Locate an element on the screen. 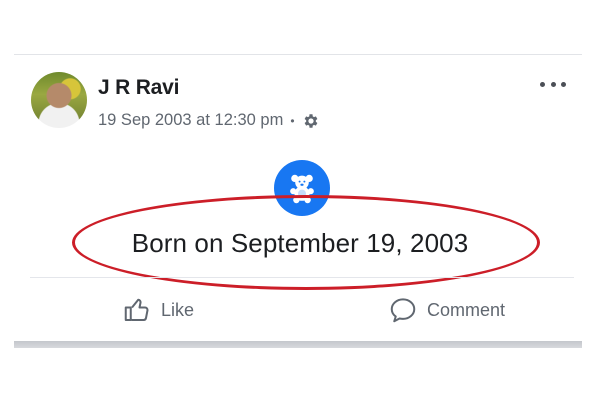  comment-label: Comment is located at coordinates (466, 309).